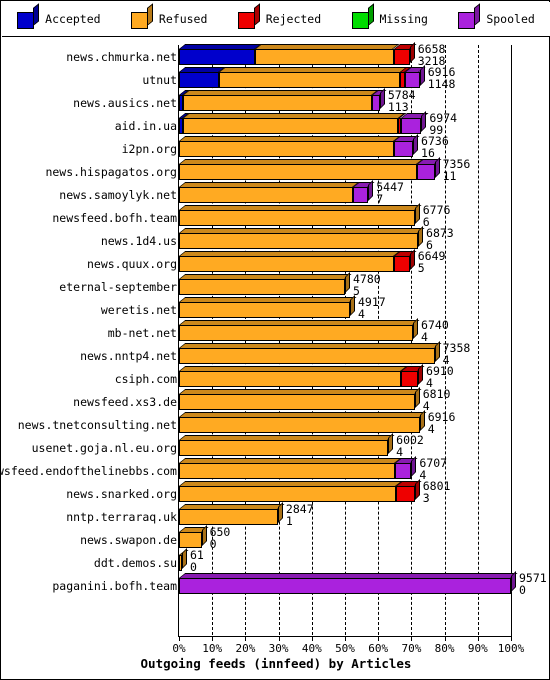 Image resolution: width=550 pixels, height=680 pixels. What do you see at coordinates (403, 19) in the screenshot?
I see `legend-label: Missing` at bounding box center [403, 19].